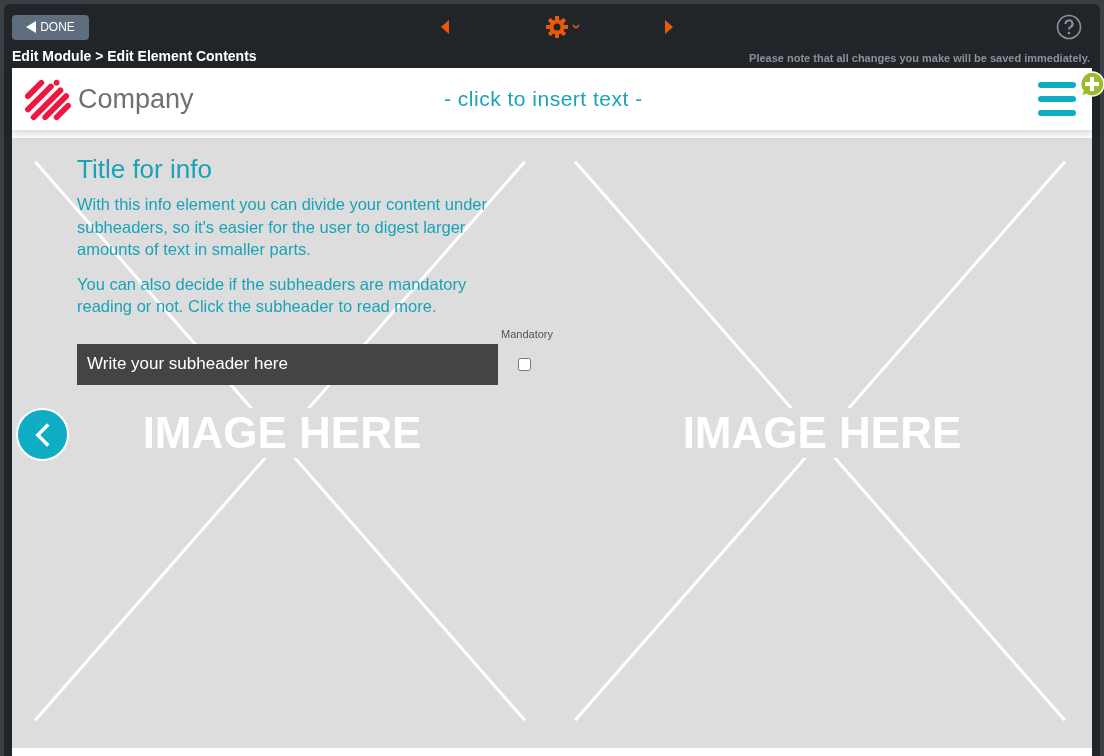 The height and width of the screenshot is (756, 1104). I want to click on previous-arrow-icon, so click(445, 27).